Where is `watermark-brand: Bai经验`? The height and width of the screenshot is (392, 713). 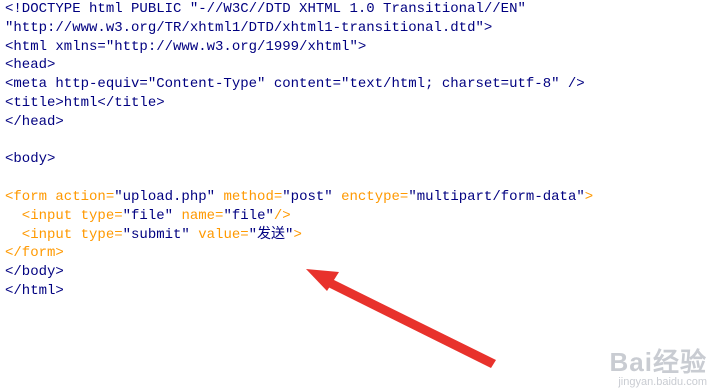 watermark-brand: Bai经验 is located at coordinates (658, 362).